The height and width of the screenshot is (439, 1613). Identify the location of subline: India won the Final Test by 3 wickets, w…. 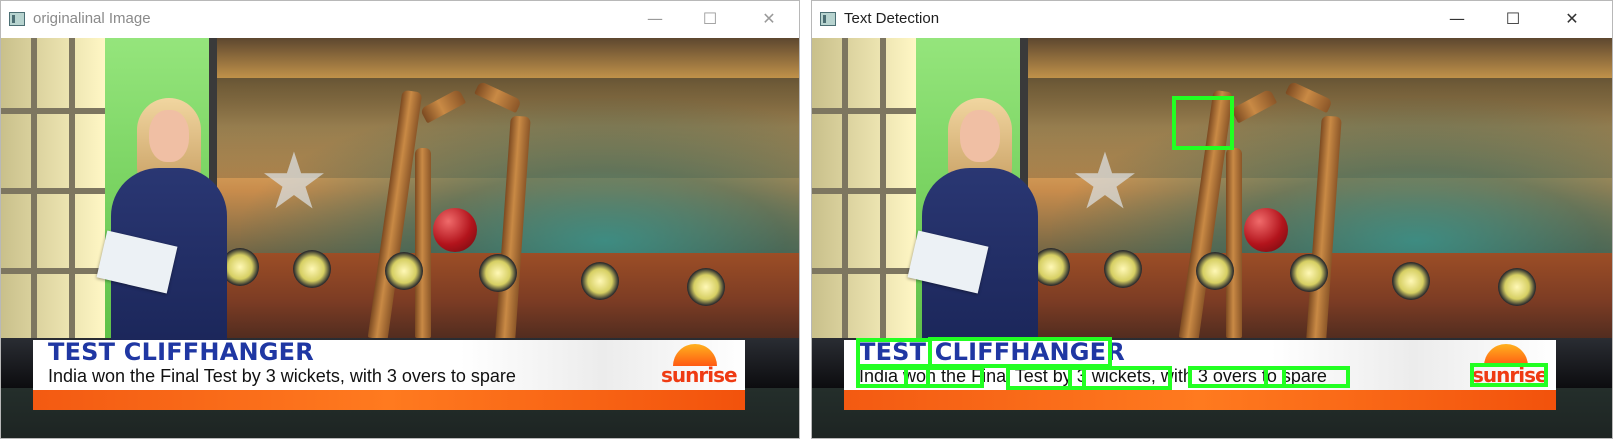
(282, 376).